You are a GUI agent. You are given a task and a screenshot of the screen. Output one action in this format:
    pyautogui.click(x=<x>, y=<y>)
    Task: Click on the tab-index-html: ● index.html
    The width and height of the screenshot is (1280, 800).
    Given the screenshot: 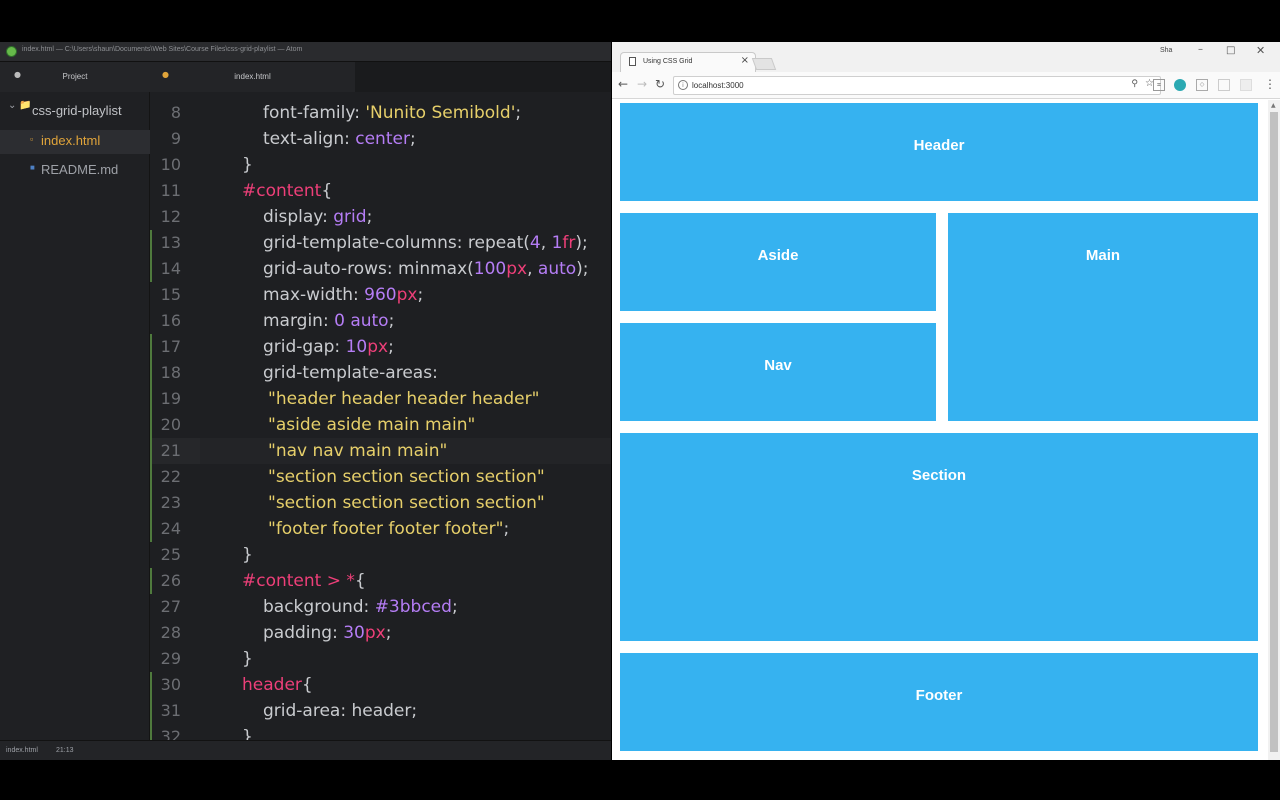 What is the action you would take?
    pyautogui.click(x=252, y=77)
    